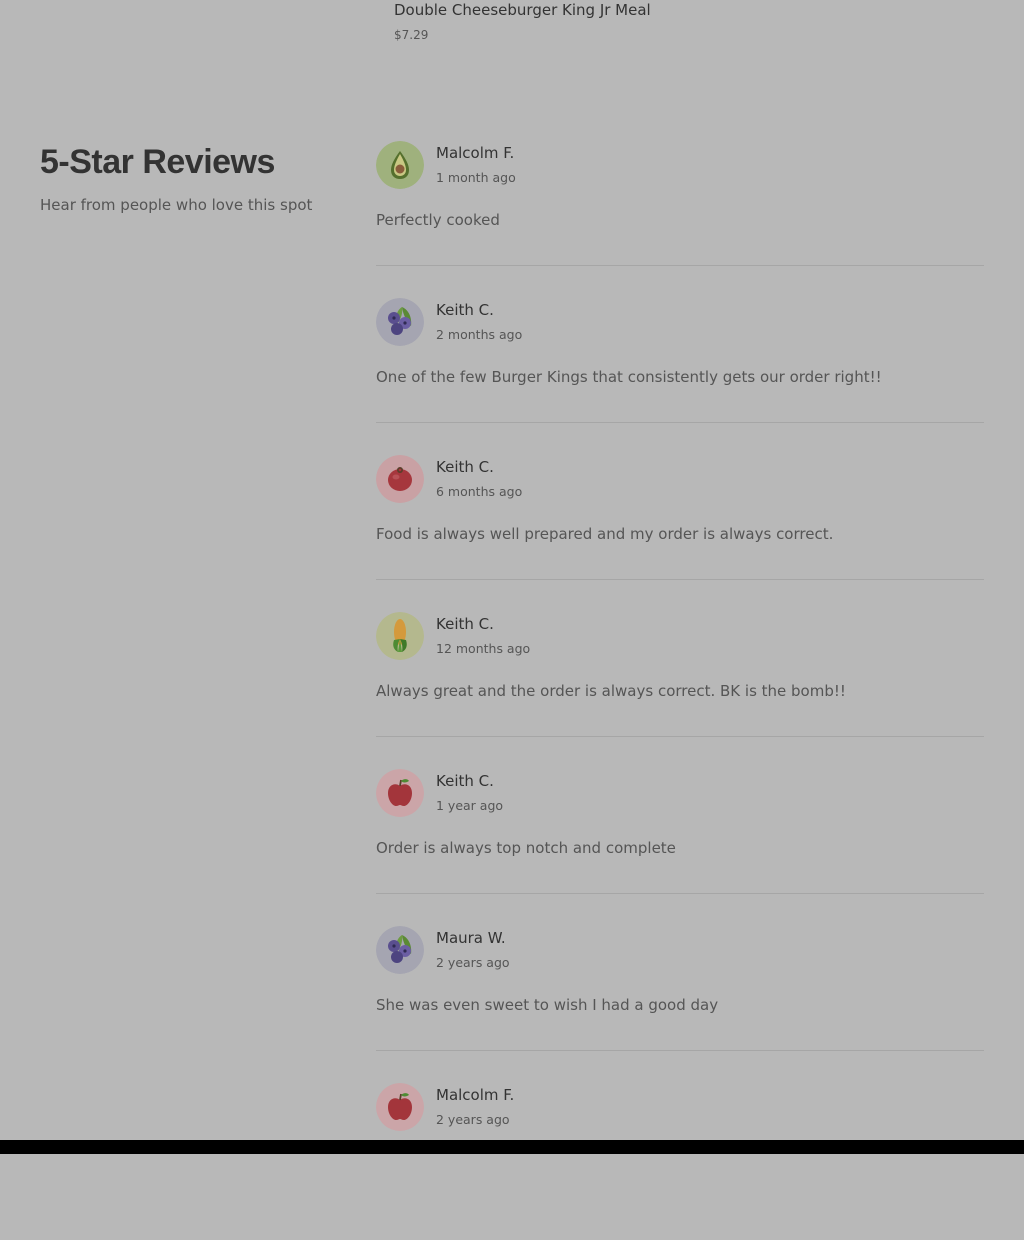 This screenshot has width=1024, height=1240. I want to click on review-item: Malcolm F. 1 month ago Perfectly cooked, so click(680, 219).